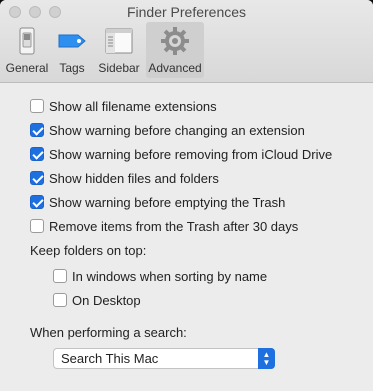  Describe the element at coordinates (88, 250) in the screenshot. I see `keep-folders-heading: Keep folders on top:` at that location.